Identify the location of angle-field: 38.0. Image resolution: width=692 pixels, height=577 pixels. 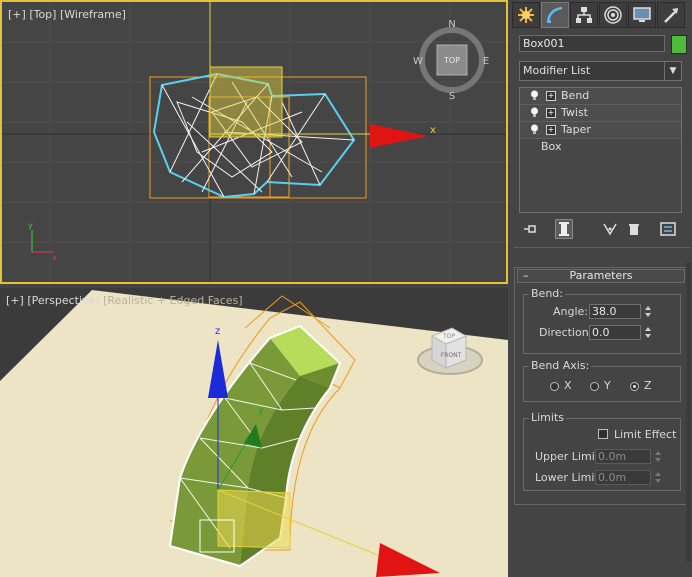
(615, 311).